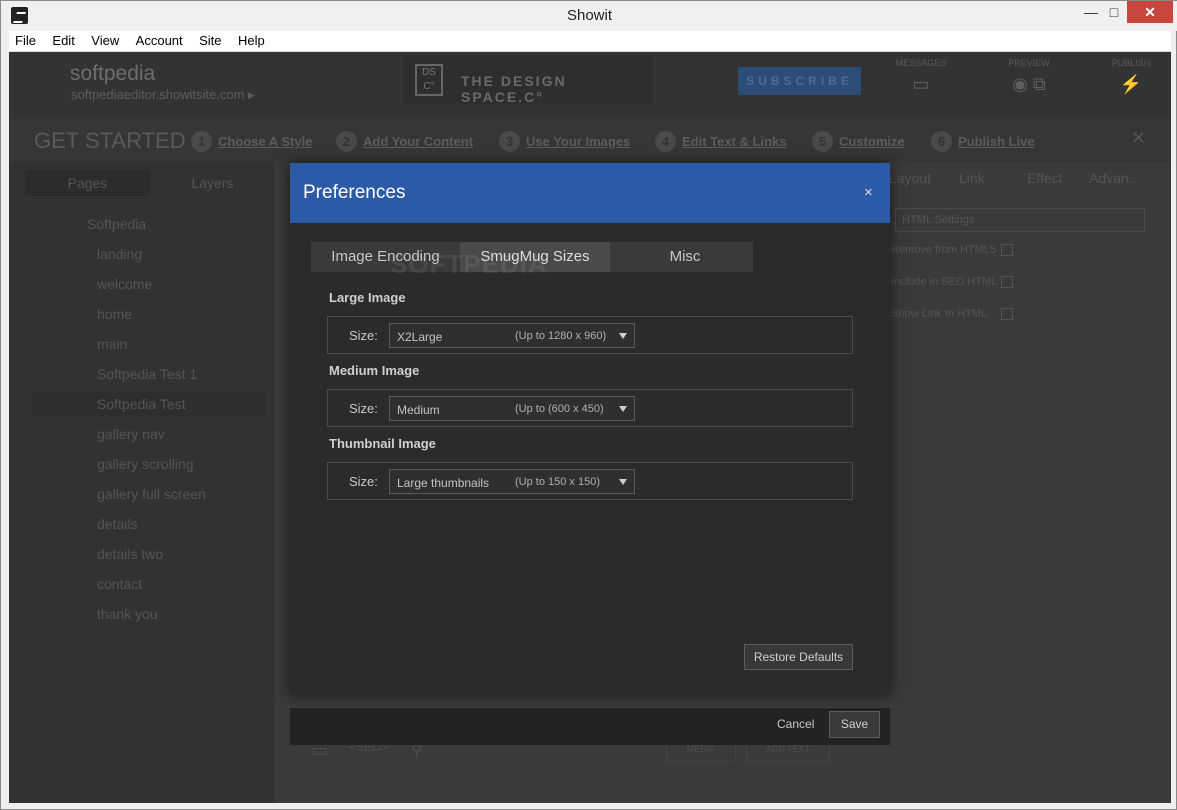  What do you see at coordinates (795, 724) in the screenshot?
I see `cancel-button: Cancel` at bounding box center [795, 724].